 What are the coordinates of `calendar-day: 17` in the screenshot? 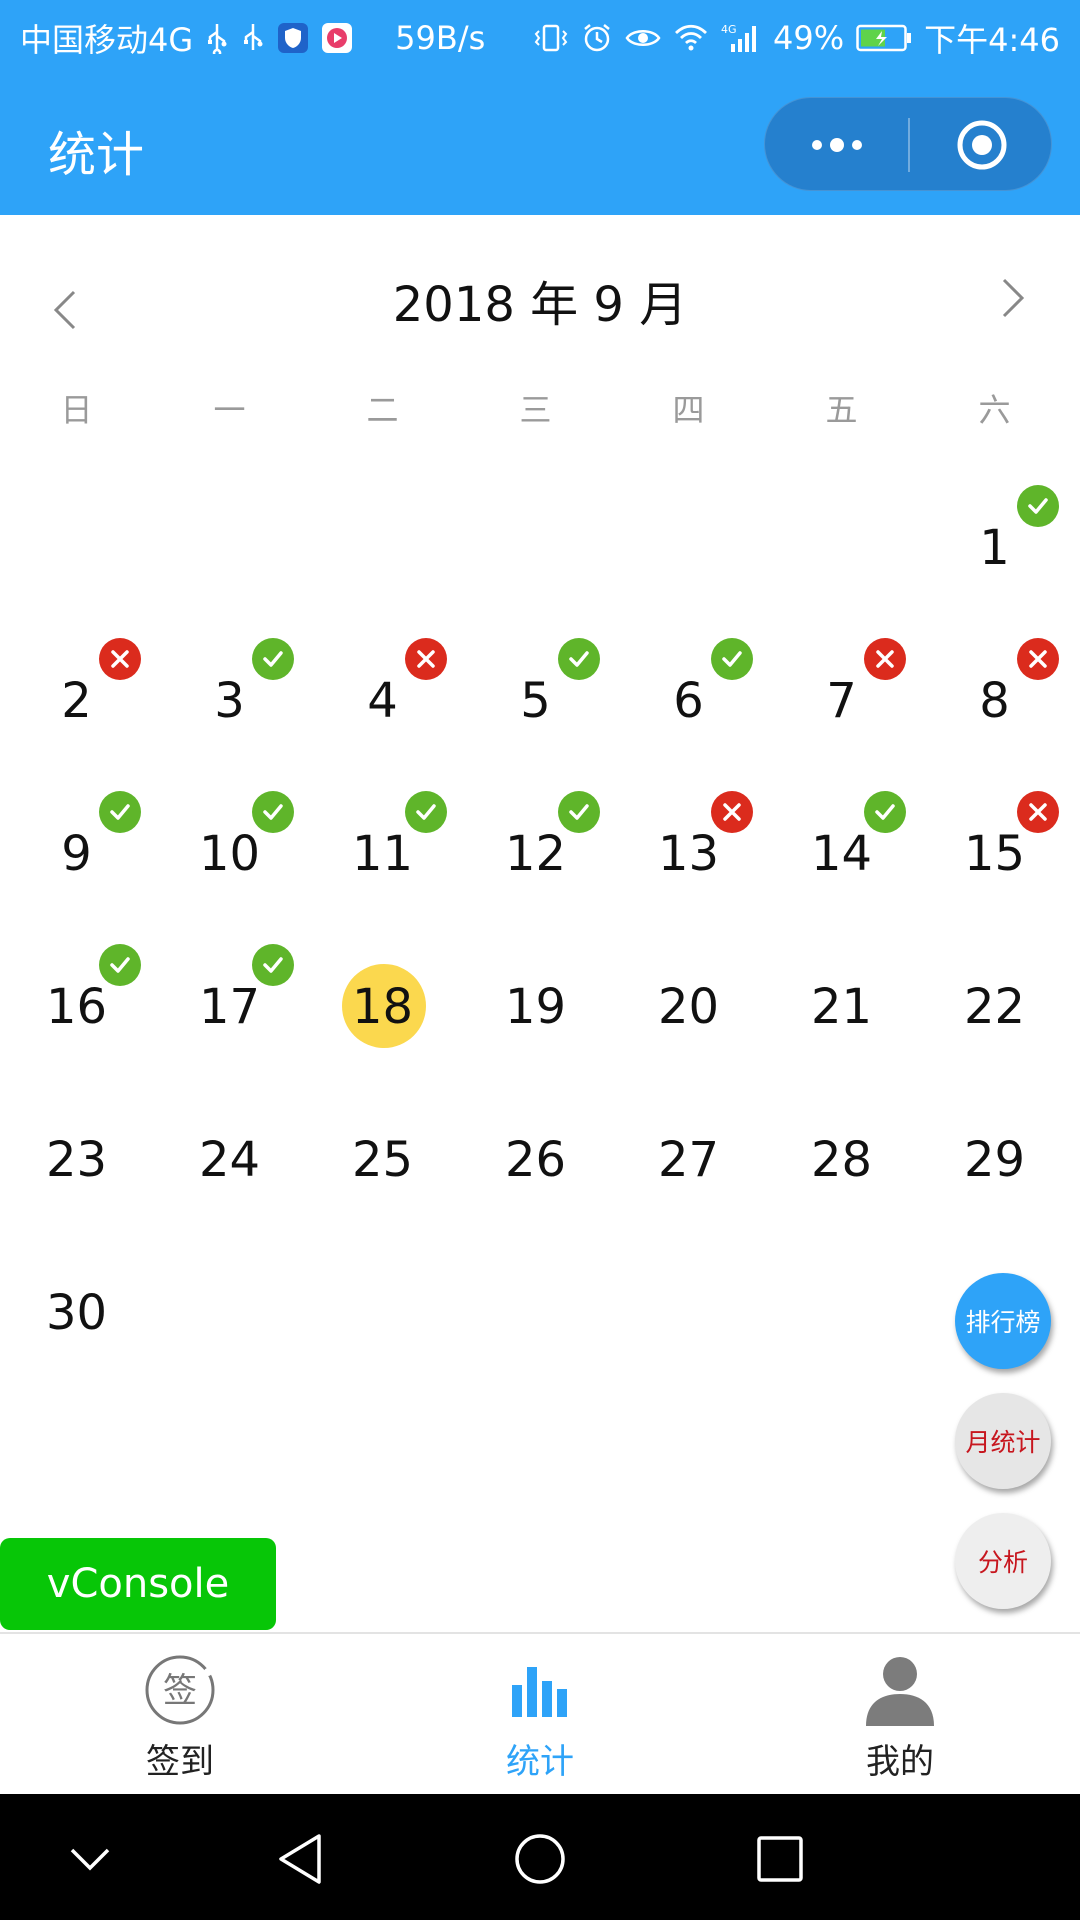 It's located at (229, 995).